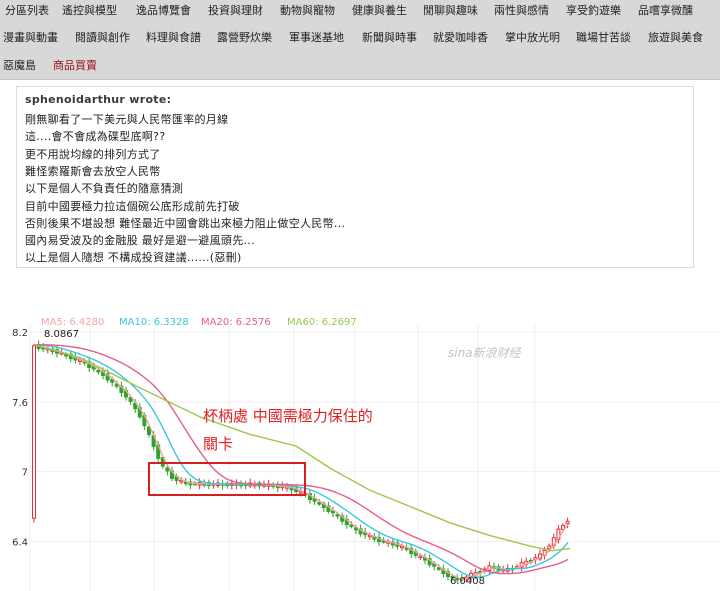 This screenshot has width=720, height=591. I want to click on quote-author: sphenoidarthur wrote:, so click(98, 99).